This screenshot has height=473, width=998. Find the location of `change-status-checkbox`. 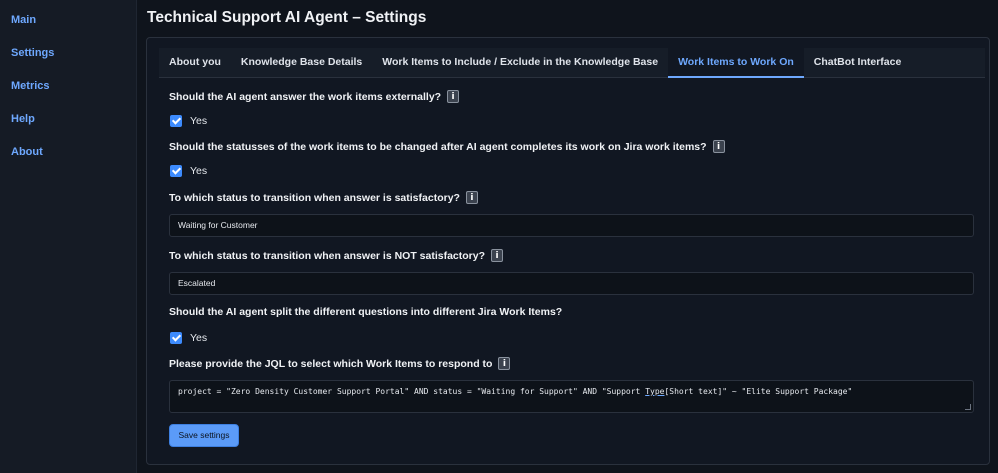

change-status-checkbox is located at coordinates (176, 171).